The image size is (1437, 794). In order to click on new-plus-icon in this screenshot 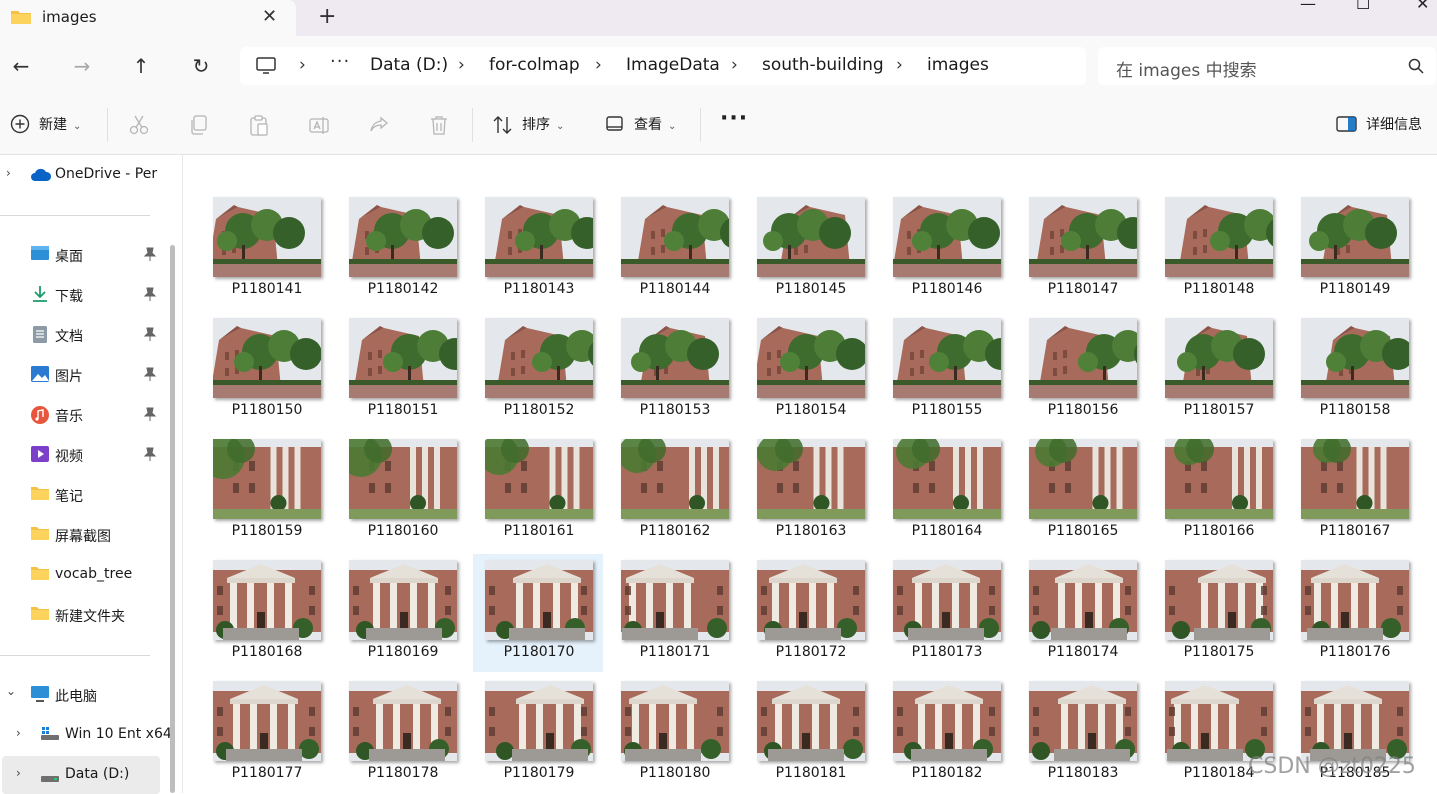, I will do `click(20, 126)`.